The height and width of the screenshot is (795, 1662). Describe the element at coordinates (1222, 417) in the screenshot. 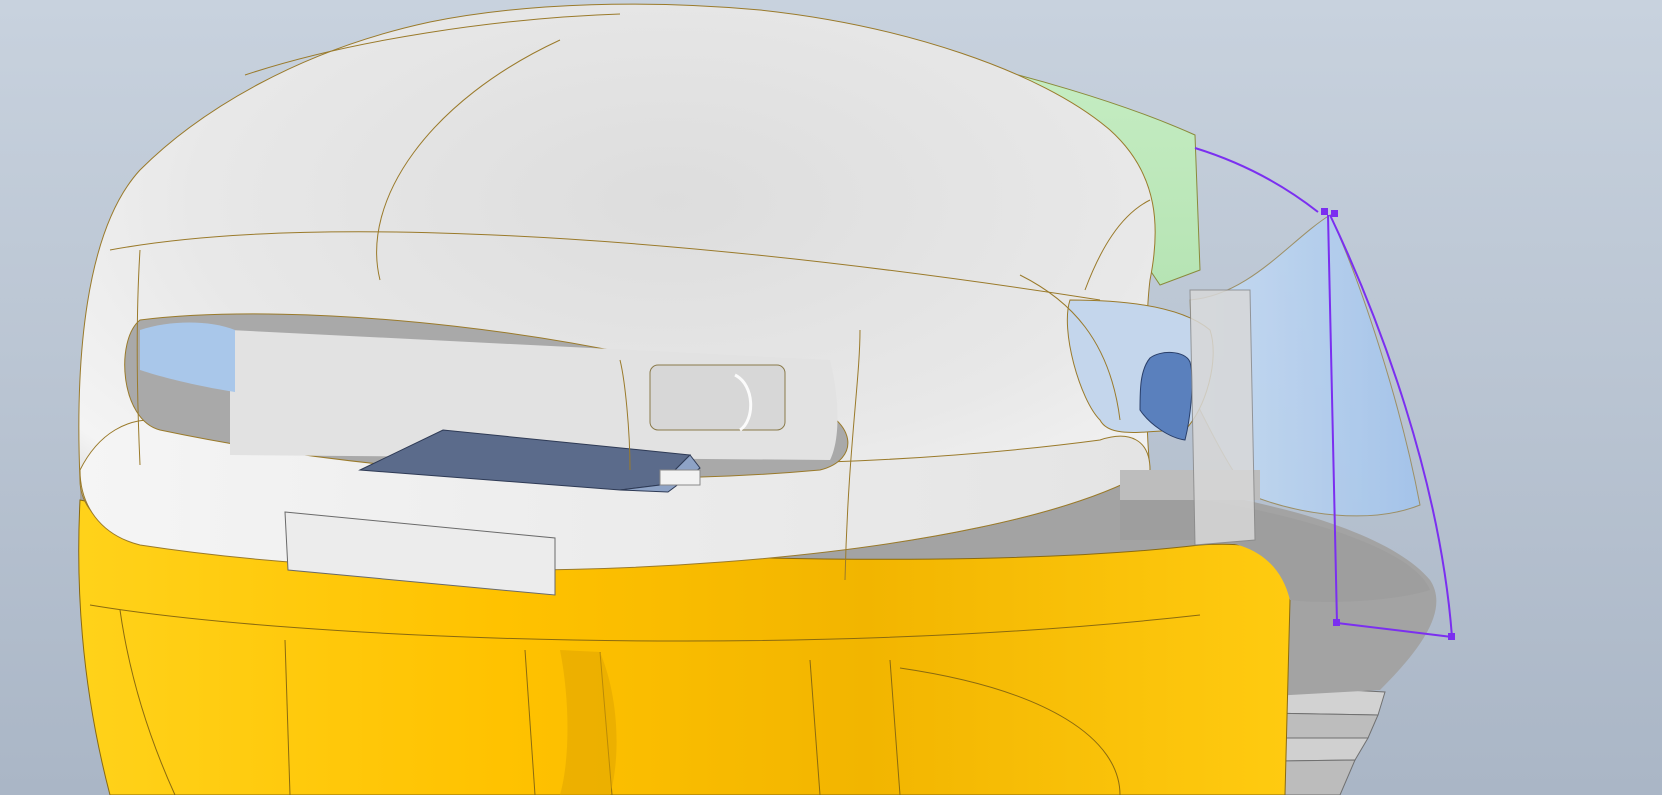

I see `right-post` at that location.